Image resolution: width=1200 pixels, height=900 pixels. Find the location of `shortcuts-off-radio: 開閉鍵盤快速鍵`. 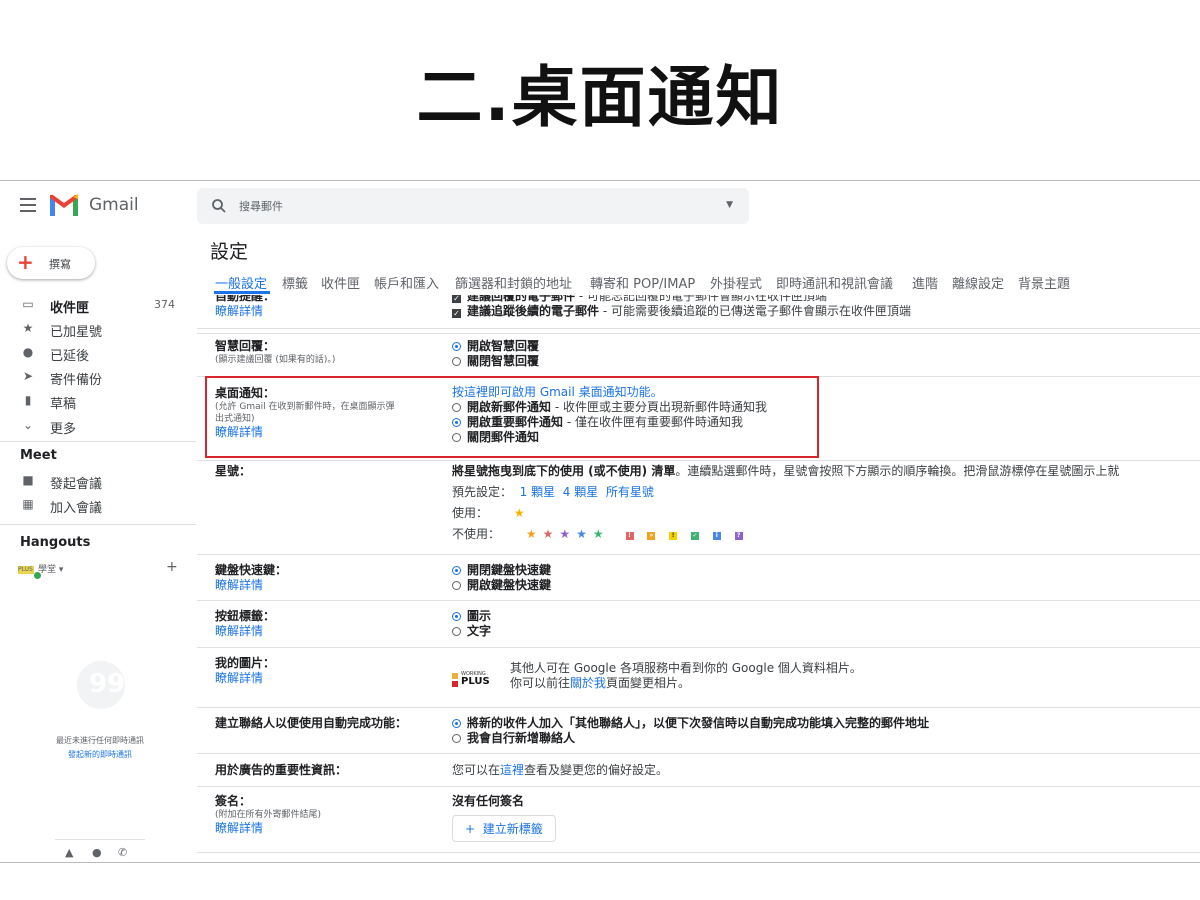

shortcuts-off-radio: 開閉鍵盤快速鍵 is located at coordinates (822, 570).